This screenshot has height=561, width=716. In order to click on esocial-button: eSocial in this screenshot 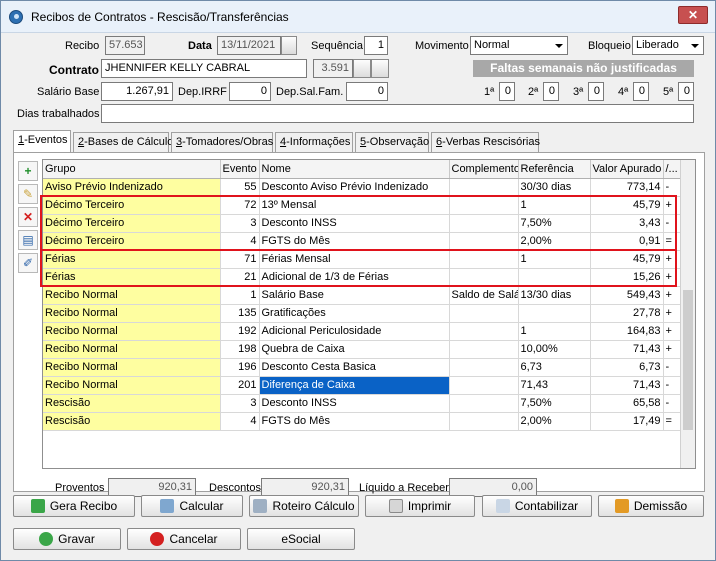, I will do `click(301, 539)`.